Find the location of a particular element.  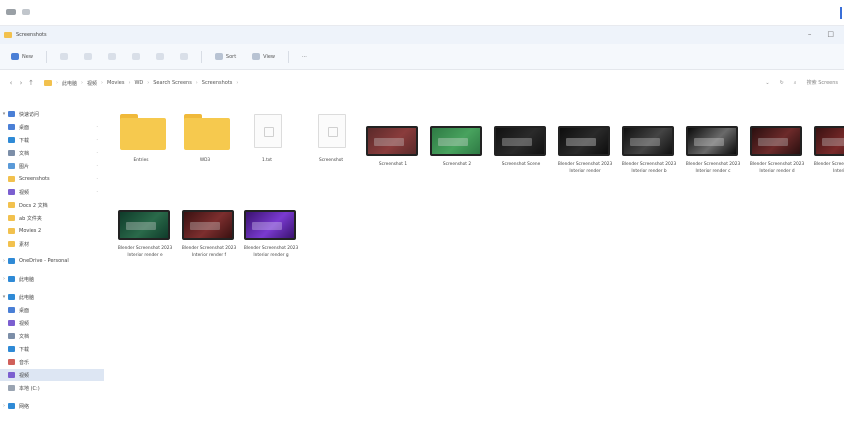

sidebar-item: › OneDrive - Personal is located at coordinates (52, 261).